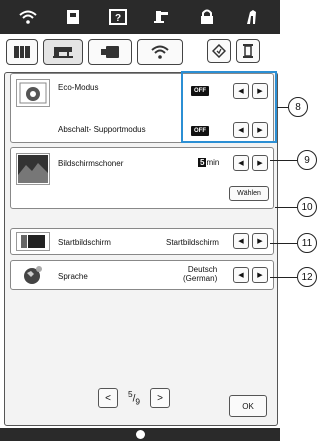  Describe the element at coordinates (108, 398) in the screenshot. I see `prev-page-button: <` at that location.